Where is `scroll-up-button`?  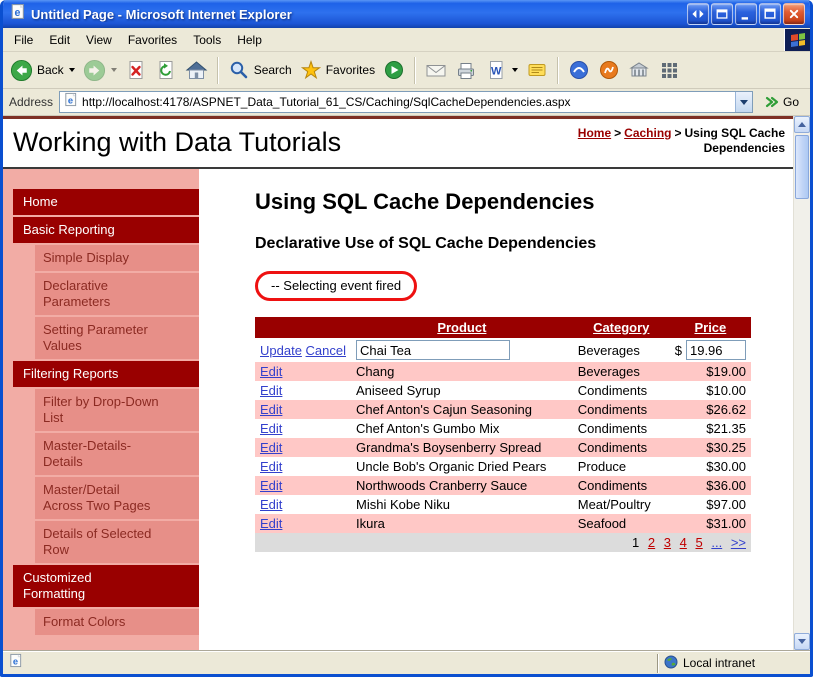 scroll-up-button is located at coordinates (802, 124).